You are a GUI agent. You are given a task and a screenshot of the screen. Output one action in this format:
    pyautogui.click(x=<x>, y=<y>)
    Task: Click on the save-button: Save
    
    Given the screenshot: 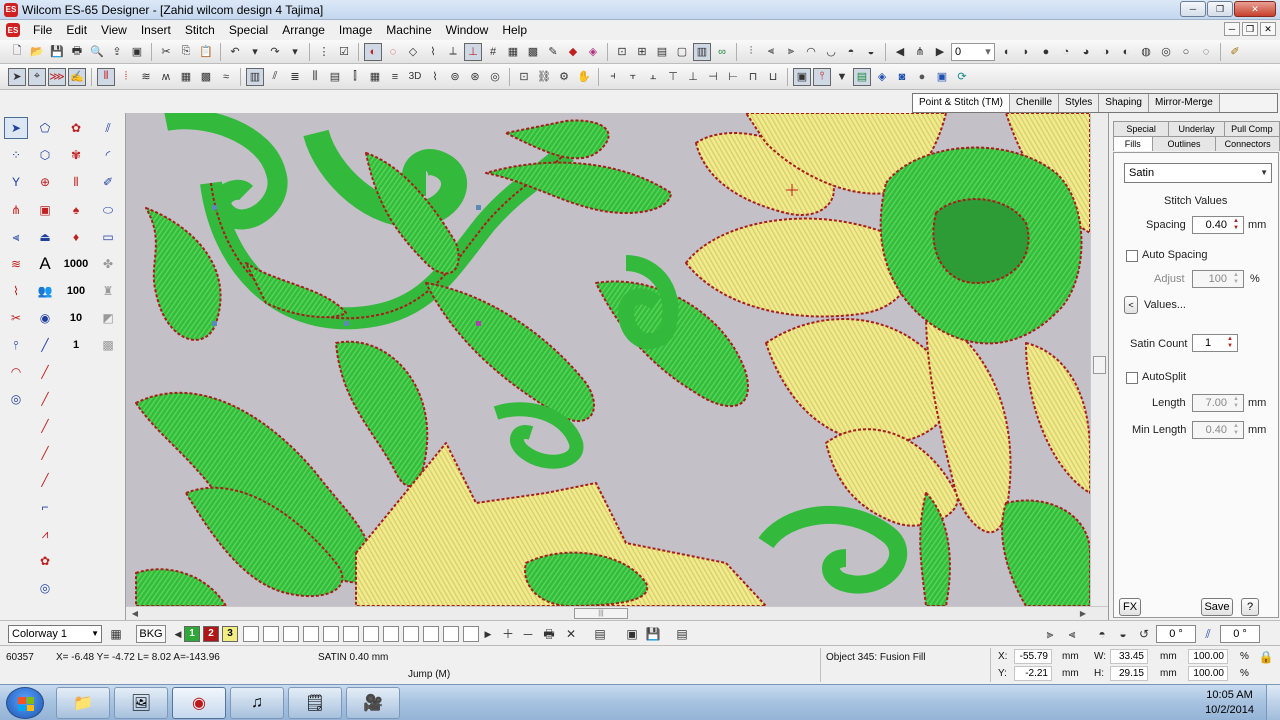 What is the action you would take?
    pyautogui.click(x=1217, y=607)
    